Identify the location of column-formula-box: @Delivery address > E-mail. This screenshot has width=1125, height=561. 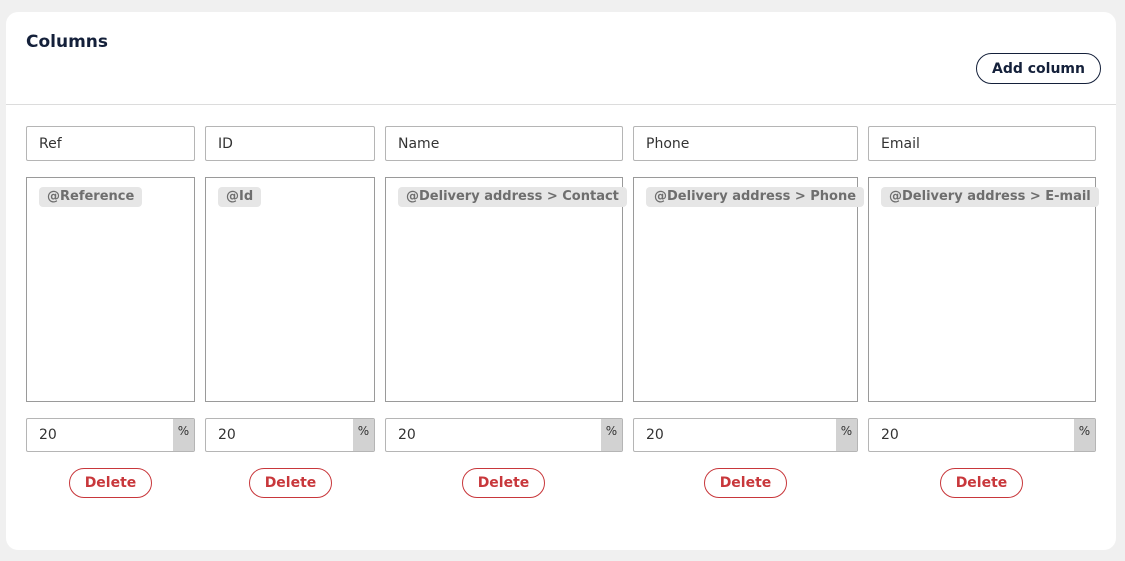
(983, 289).